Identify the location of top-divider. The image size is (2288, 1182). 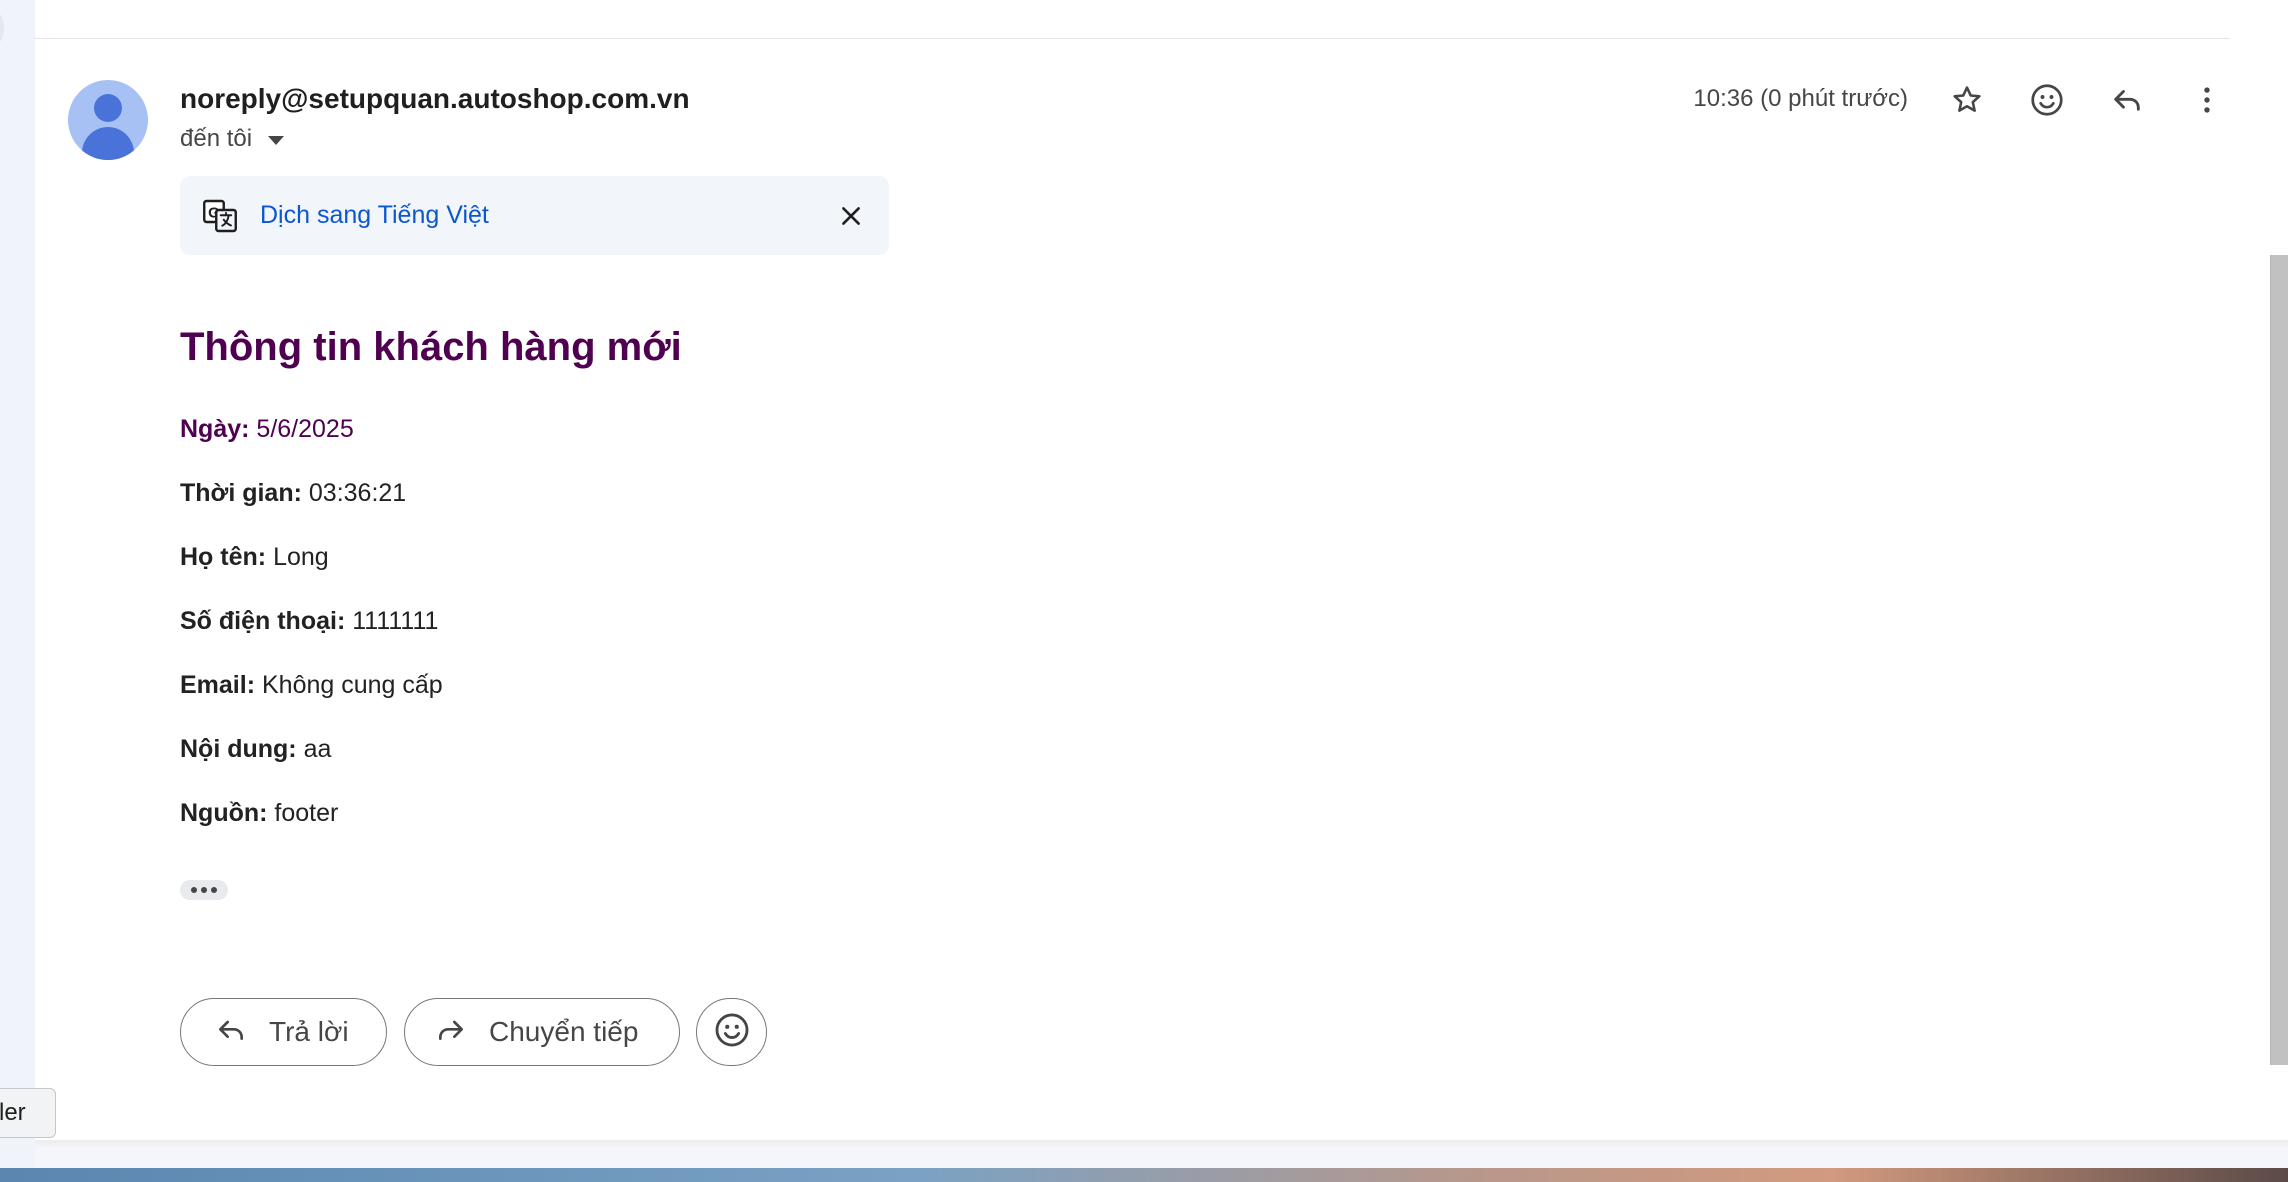
(1132, 38).